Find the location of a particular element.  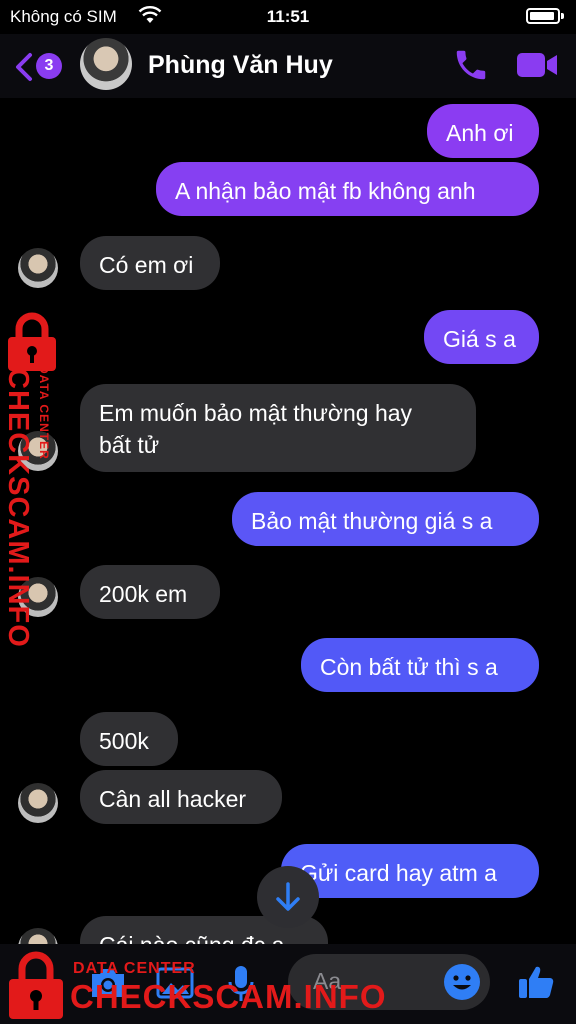

message-bubble-outgoing: Anh ơi is located at coordinates (483, 131).